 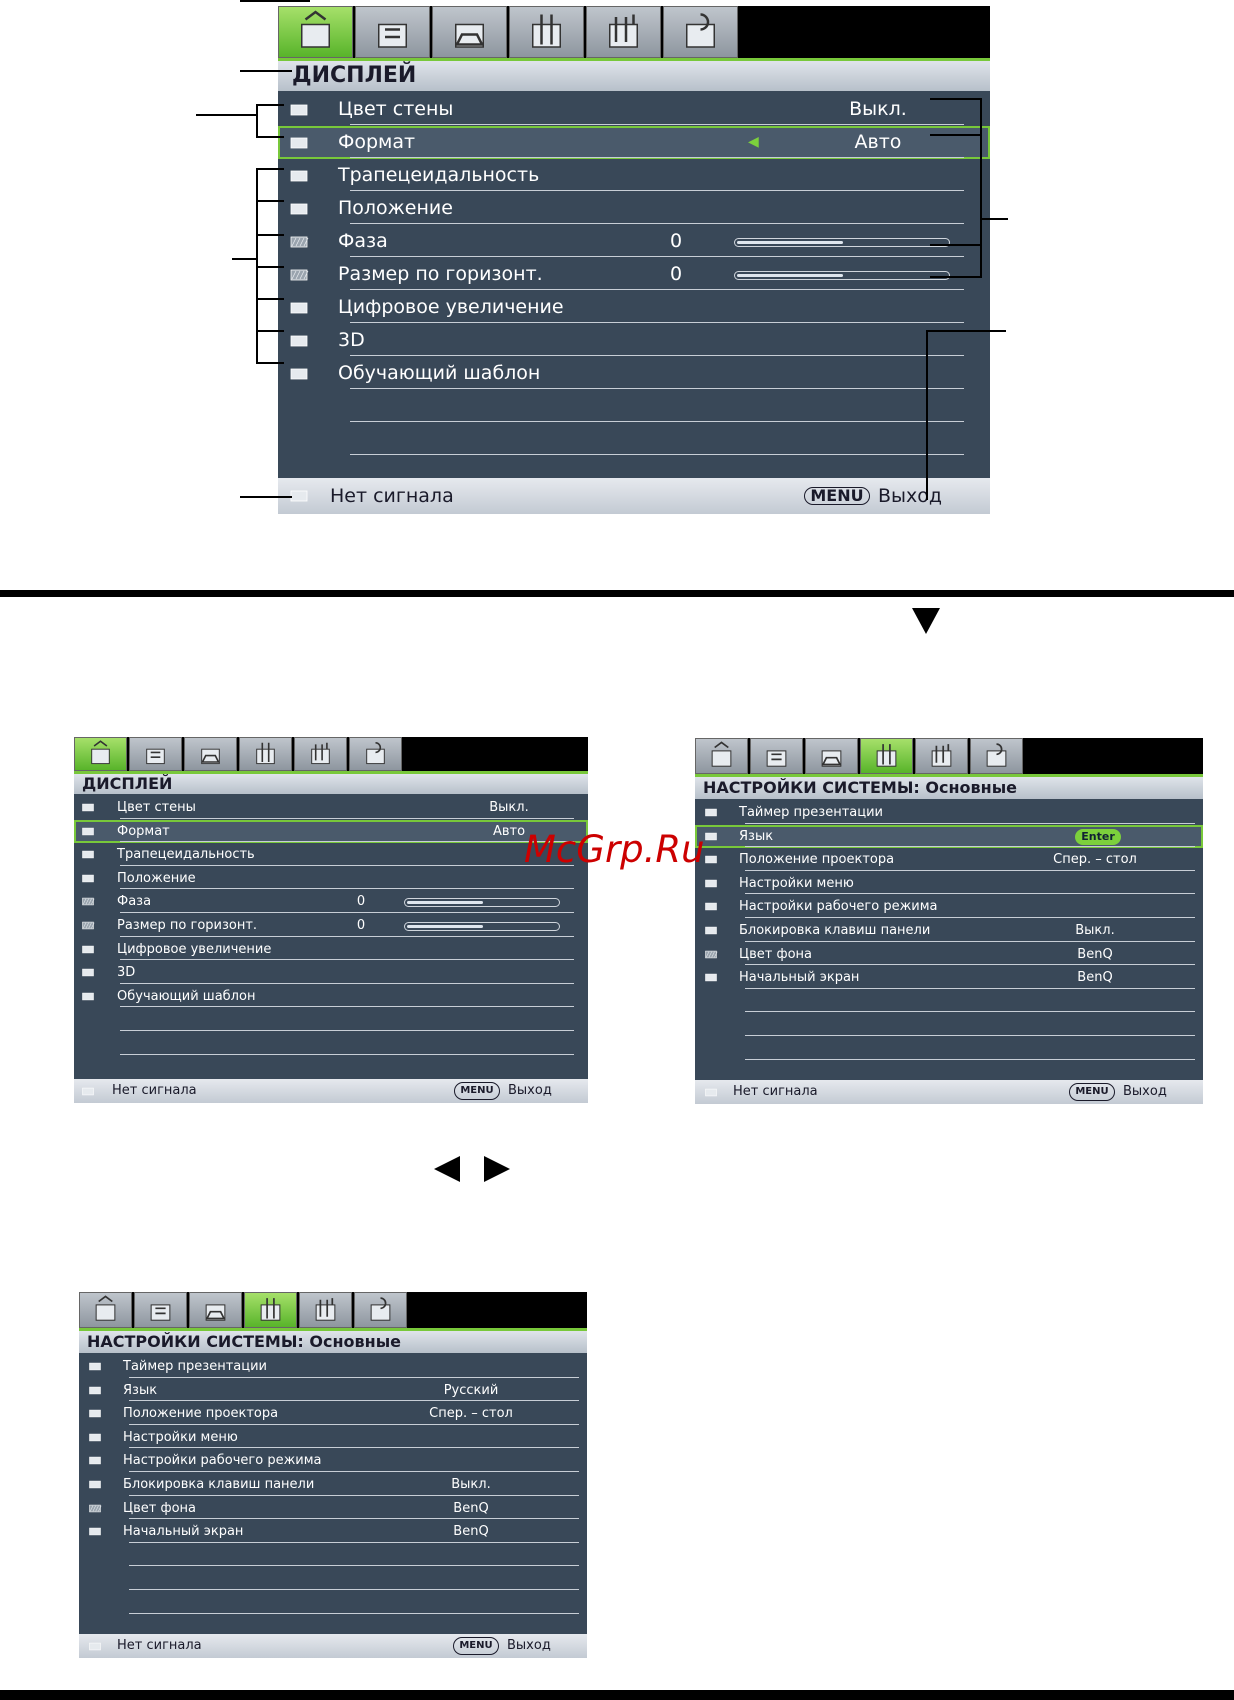 What do you see at coordinates (95, 1484) in the screenshot?
I see `panel-key-lock-icon` at bounding box center [95, 1484].